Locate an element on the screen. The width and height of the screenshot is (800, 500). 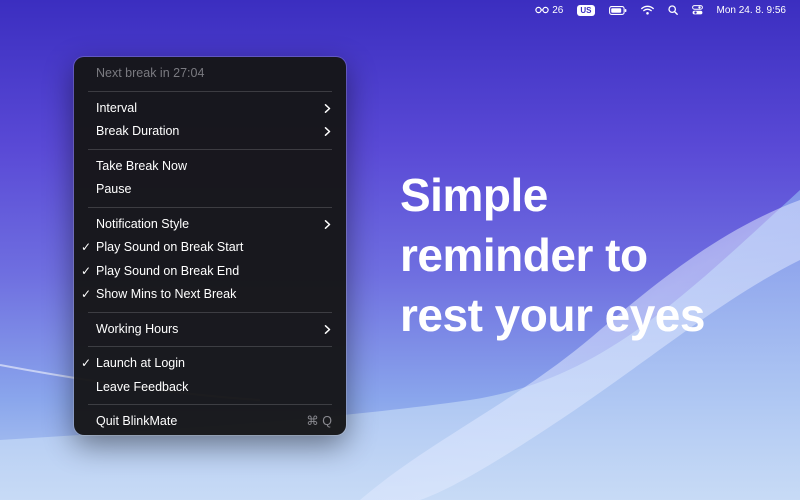
control-center-icon is located at coordinates (697, 10).